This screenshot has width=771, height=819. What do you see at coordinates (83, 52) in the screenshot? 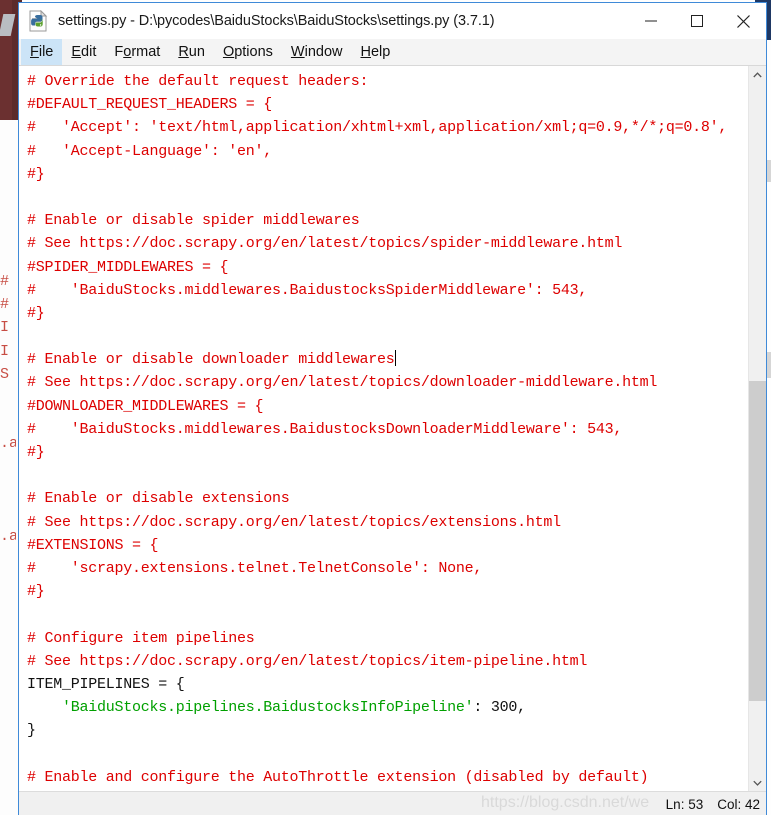
I see `menu-item-edit: Edit` at bounding box center [83, 52].